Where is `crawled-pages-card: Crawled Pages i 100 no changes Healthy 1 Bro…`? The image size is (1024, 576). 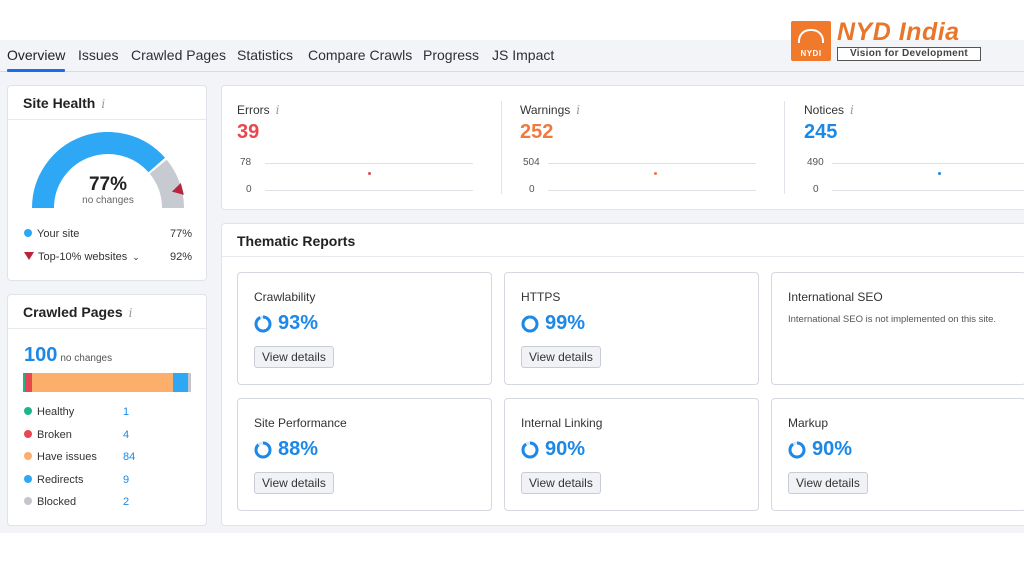 crawled-pages-card: Crawled Pages i 100 no changes Healthy 1 Bro… is located at coordinates (107, 410).